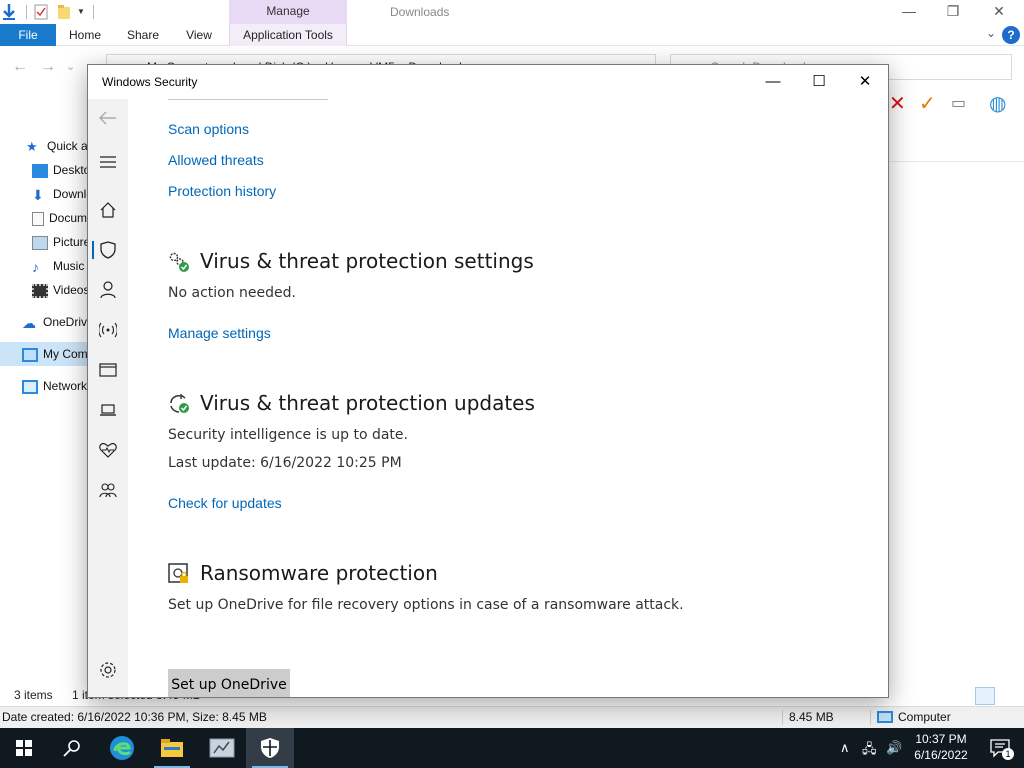 Image resolution: width=1024 pixels, height=768 pixels. I want to click on nav-item-label: Videos, so click(71, 290).